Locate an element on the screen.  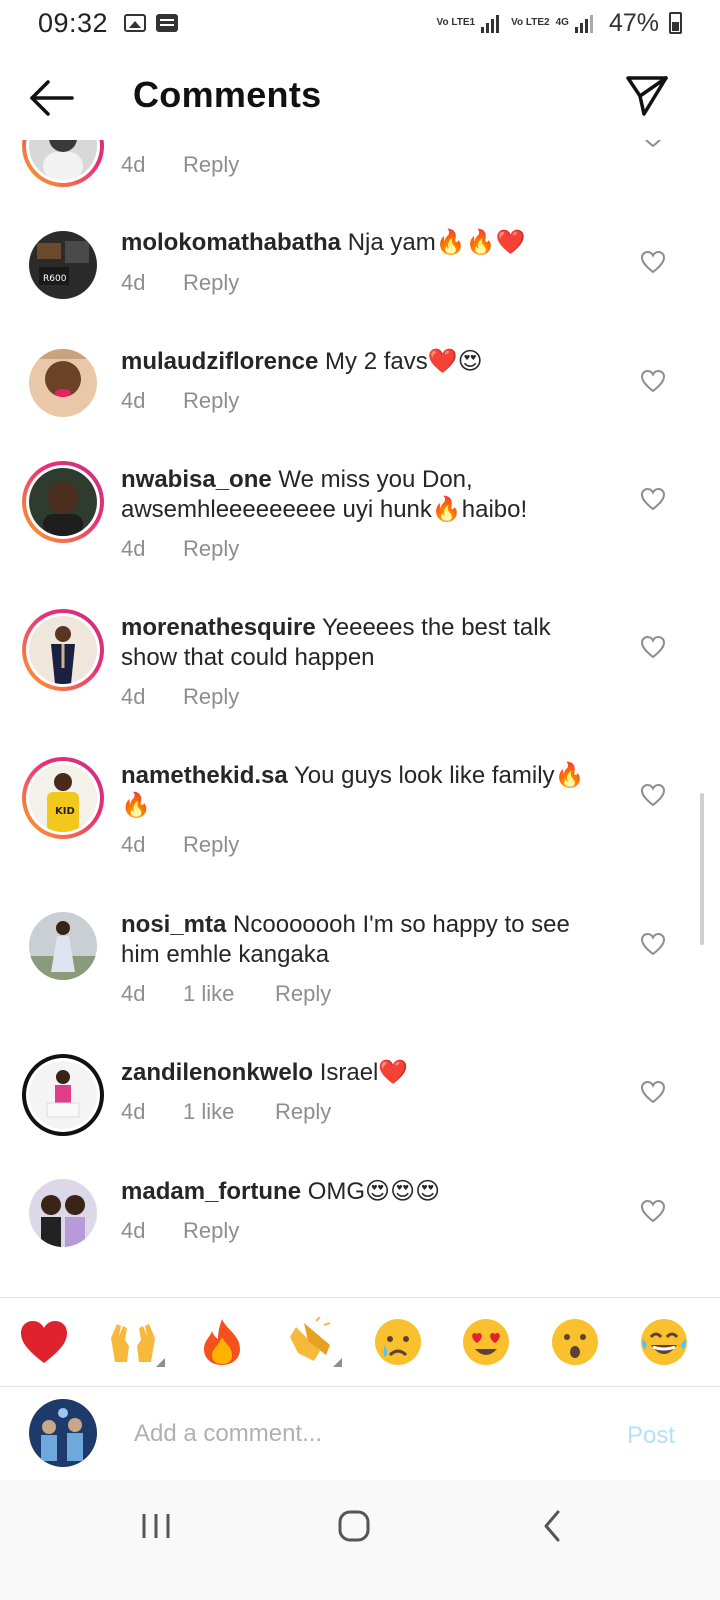
sim1-network-label: Vo LTE1 is located at coordinates (456, 23).